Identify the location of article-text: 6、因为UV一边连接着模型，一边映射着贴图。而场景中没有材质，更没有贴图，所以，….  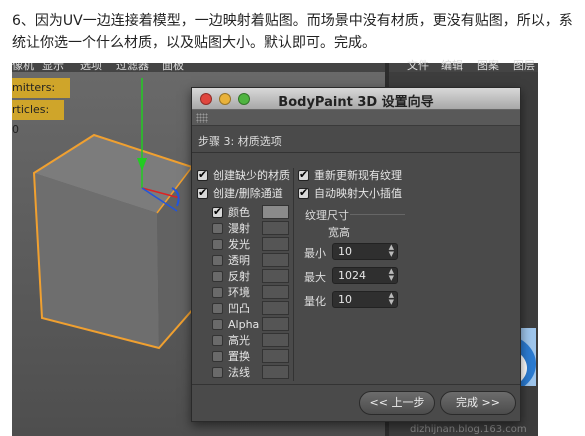
(295, 32).